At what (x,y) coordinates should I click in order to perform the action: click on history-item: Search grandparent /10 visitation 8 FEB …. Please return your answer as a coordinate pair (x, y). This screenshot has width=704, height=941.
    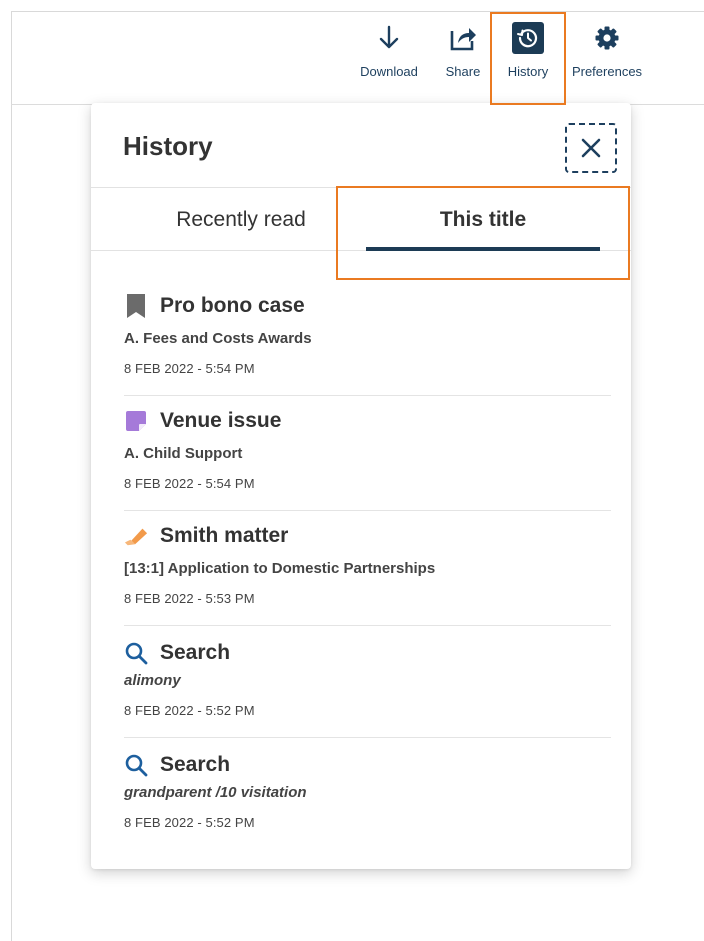
    Looking at the image, I should click on (367, 800).